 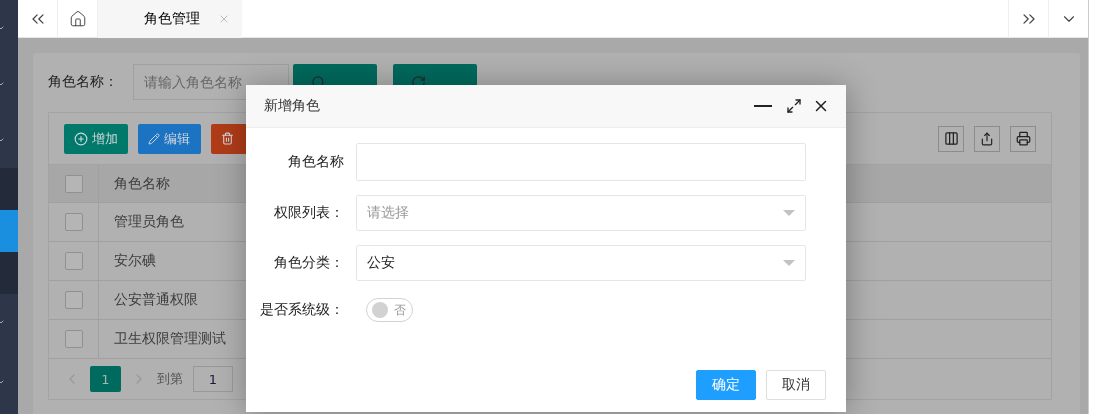 I want to click on columns-icon, so click(x=951, y=138).